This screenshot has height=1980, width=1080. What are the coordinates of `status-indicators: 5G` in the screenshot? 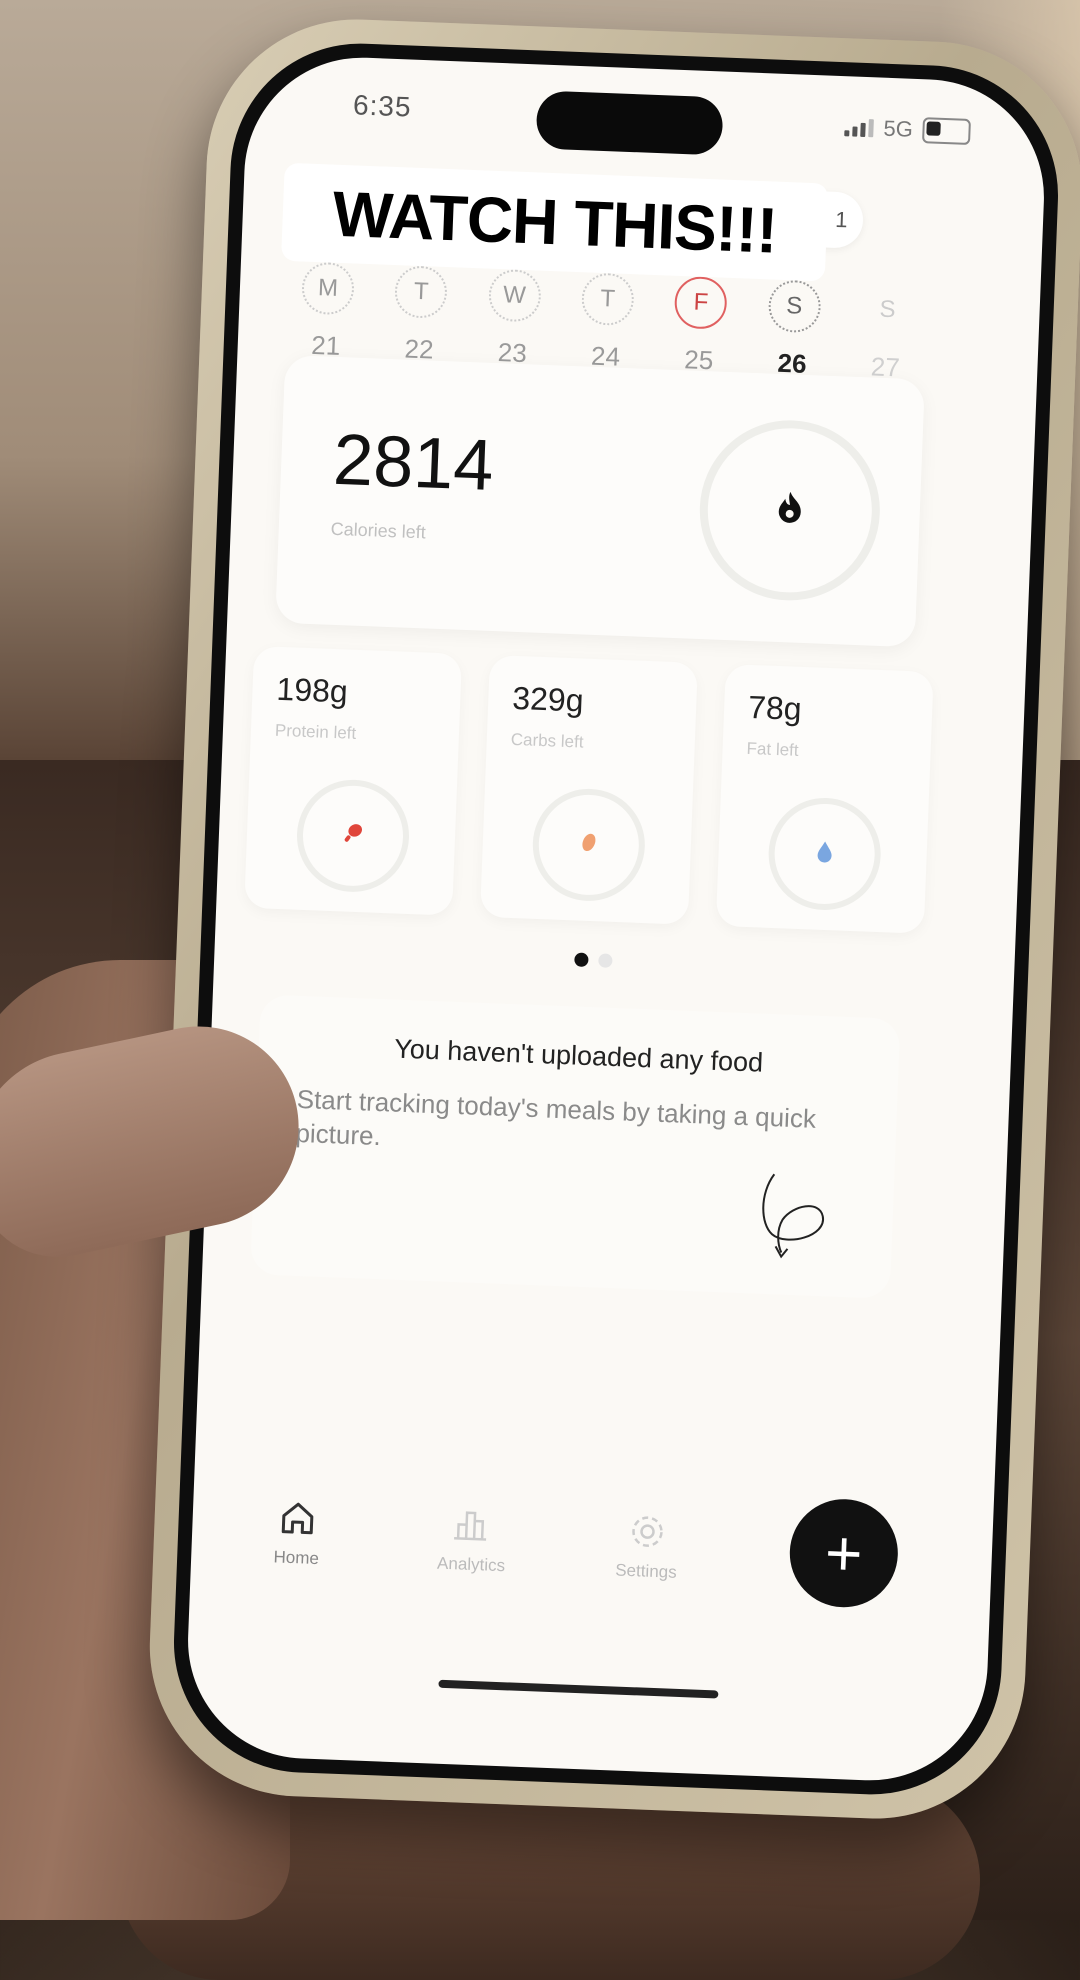 It's located at (908, 130).